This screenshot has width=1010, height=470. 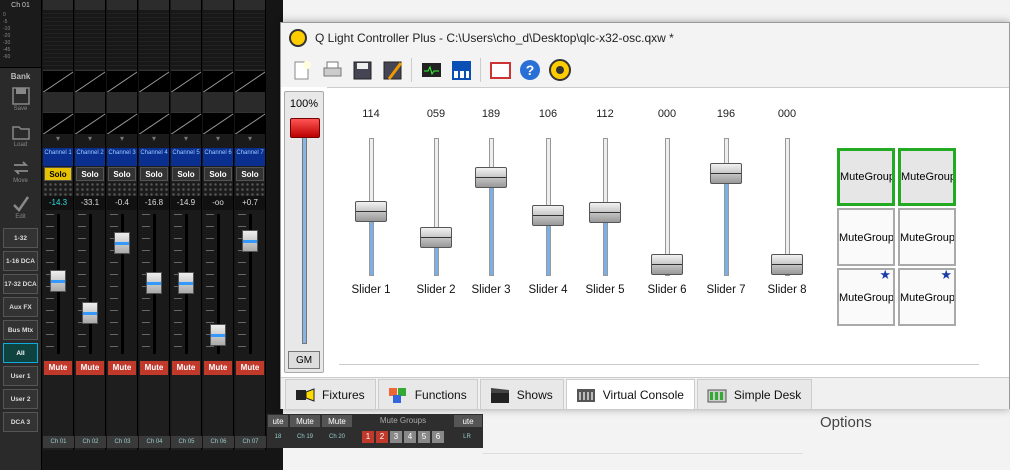 I want to click on tab-virtual-console: Virtual Console, so click(x=630, y=394).